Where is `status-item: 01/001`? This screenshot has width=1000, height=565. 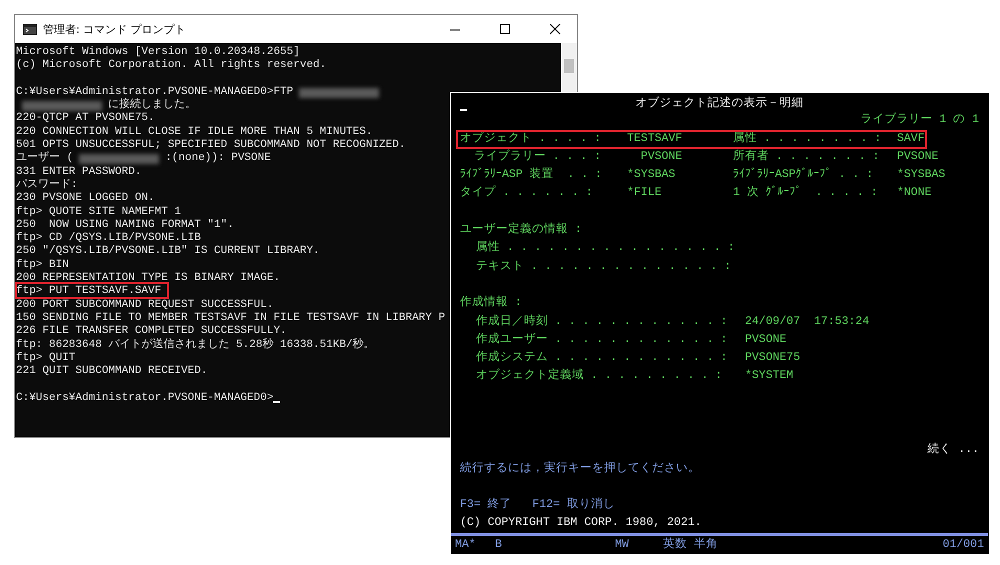
status-item: 01/001 is located at coordinates (963, 544).